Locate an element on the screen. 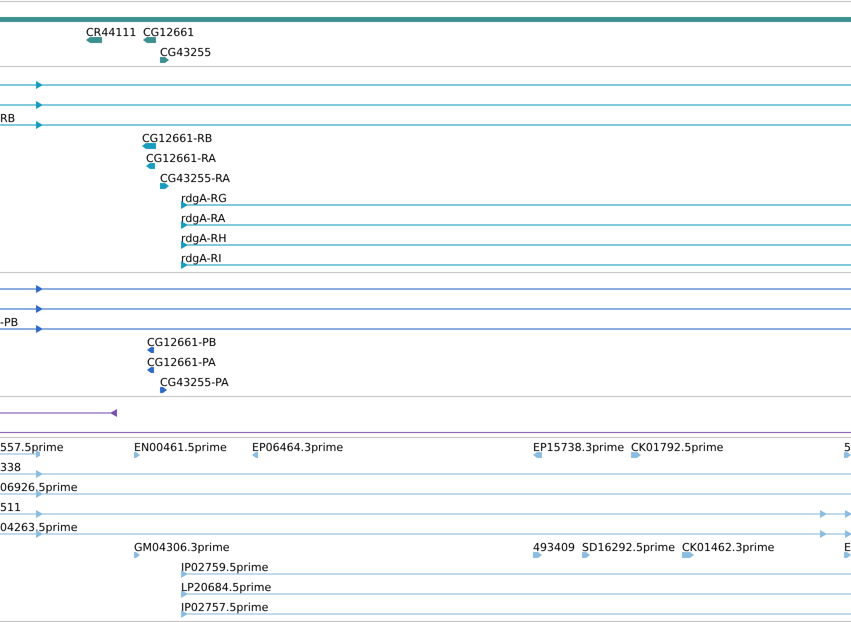 Image resolution: width=851 pixels, height=622 pixels. feature-label: CG12661-RB is located at coordinates (177, 139).